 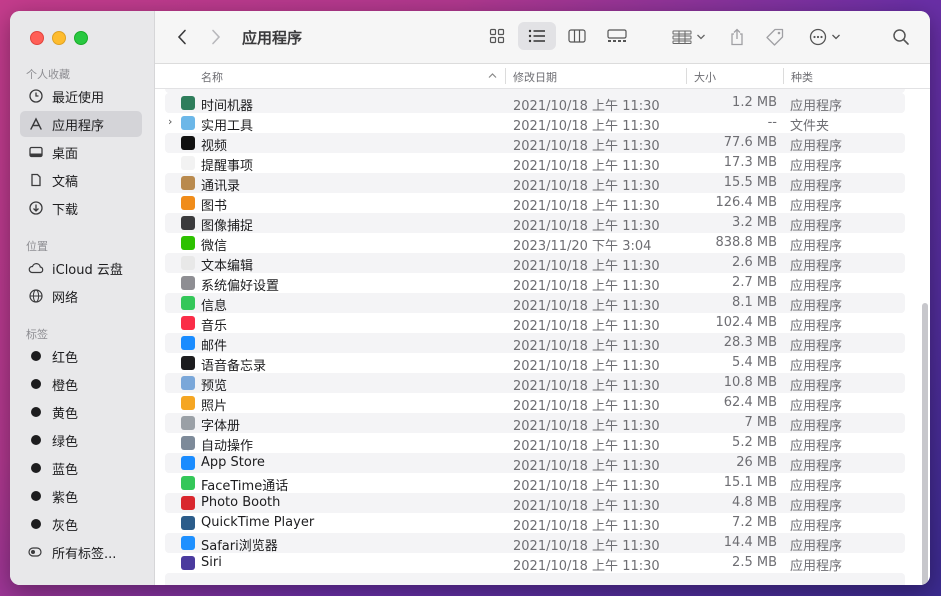 What do you see at coordinates (212, 77) in the screenshot?
I see `column-name-header: 名称` at bounding box center [212, 77].